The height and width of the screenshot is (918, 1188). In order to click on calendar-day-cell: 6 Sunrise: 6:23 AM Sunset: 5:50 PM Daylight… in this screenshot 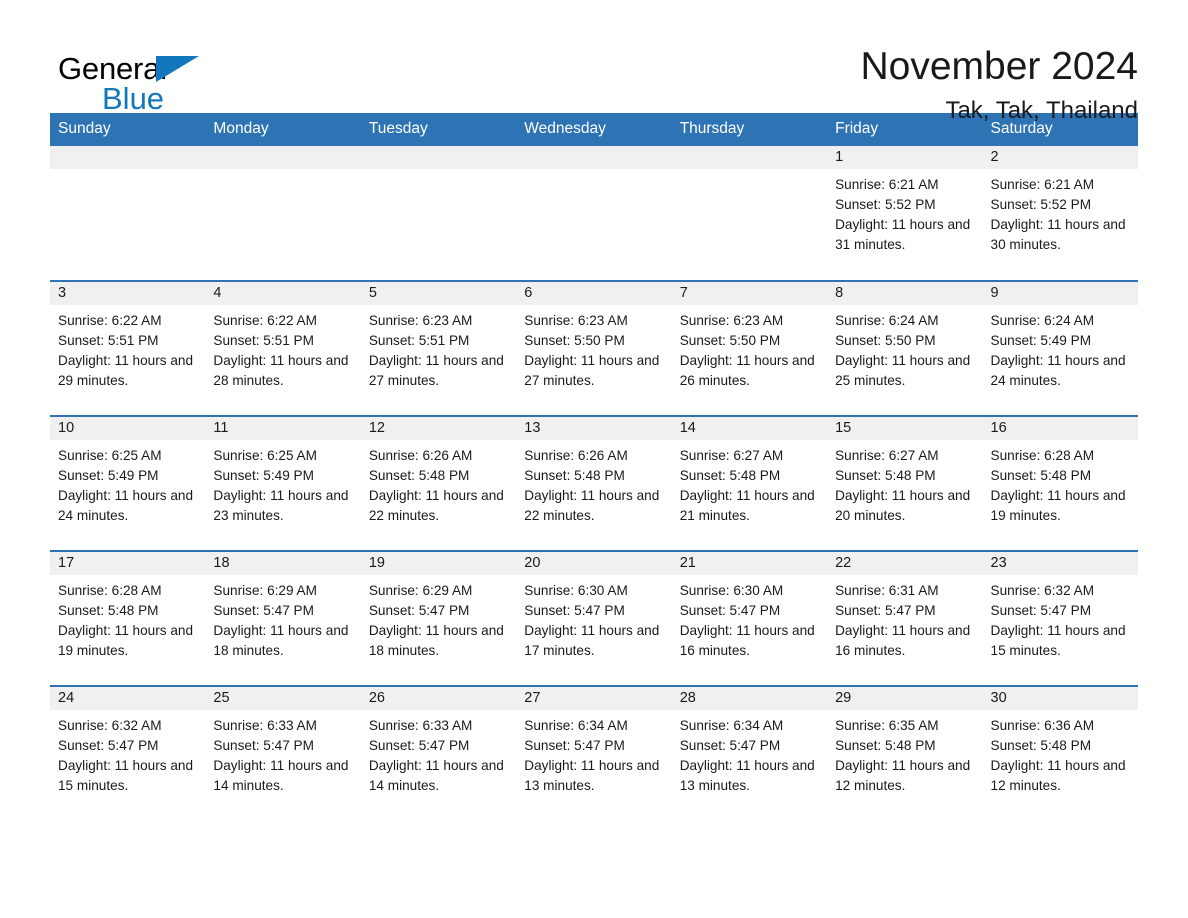, I will do `click(594, 348)`.